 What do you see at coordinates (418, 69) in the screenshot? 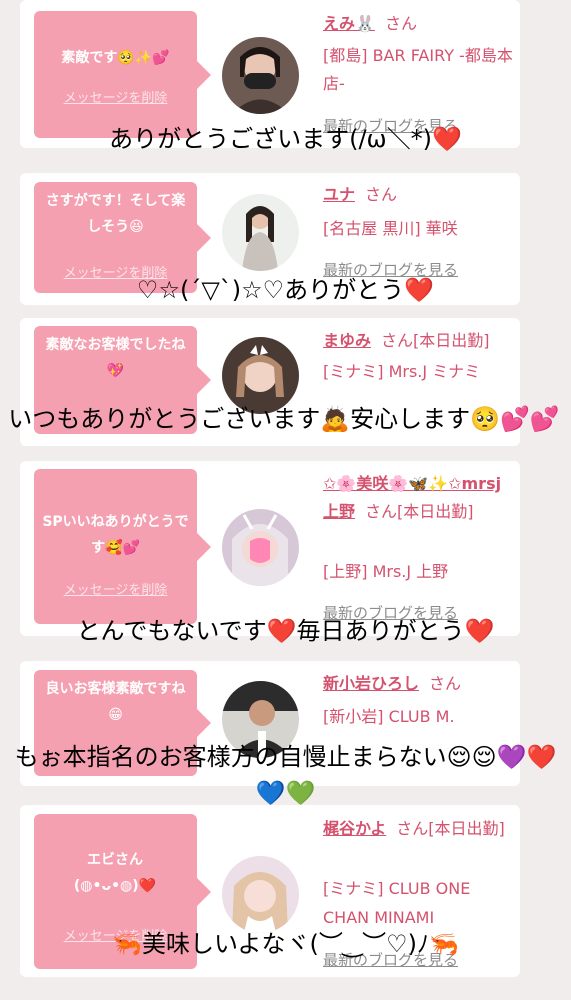
I see `shop-info: [都島] BAR FAIRY -都島本店-` at bounding box center [418, 69].